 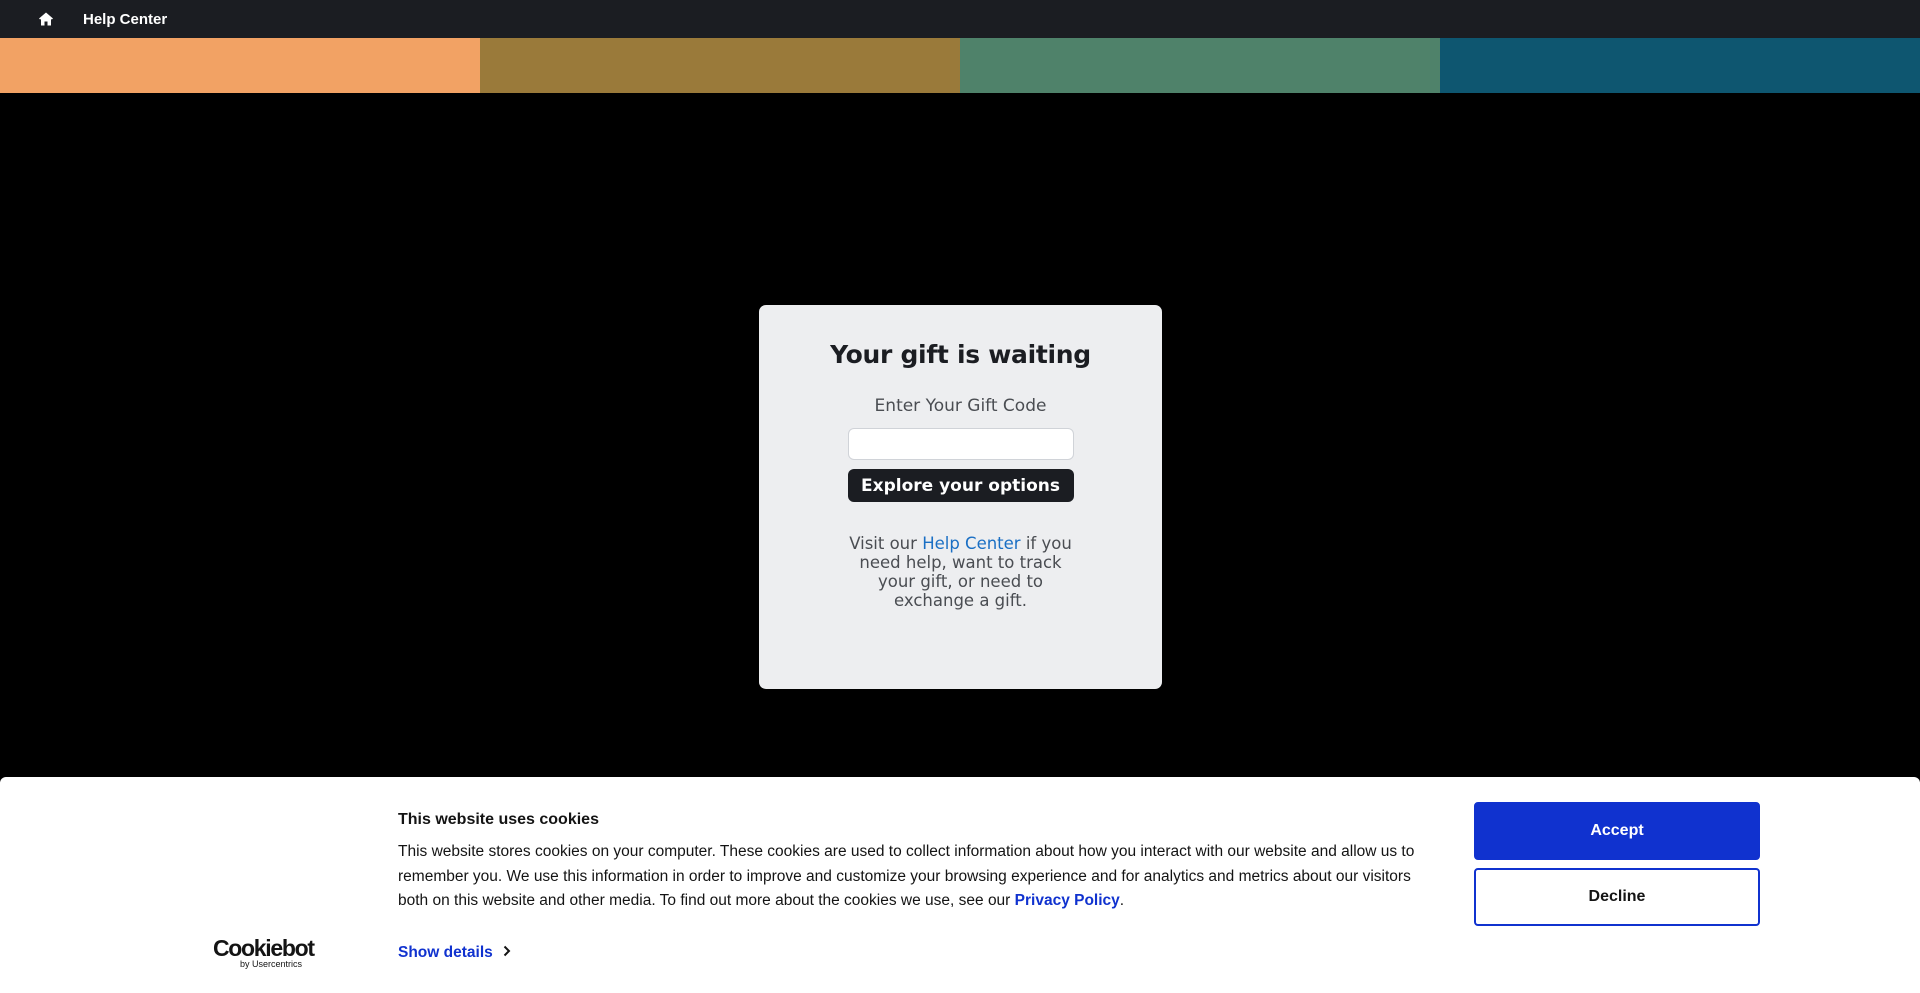 I want to click on home-icon, so click(x=46, y=19).